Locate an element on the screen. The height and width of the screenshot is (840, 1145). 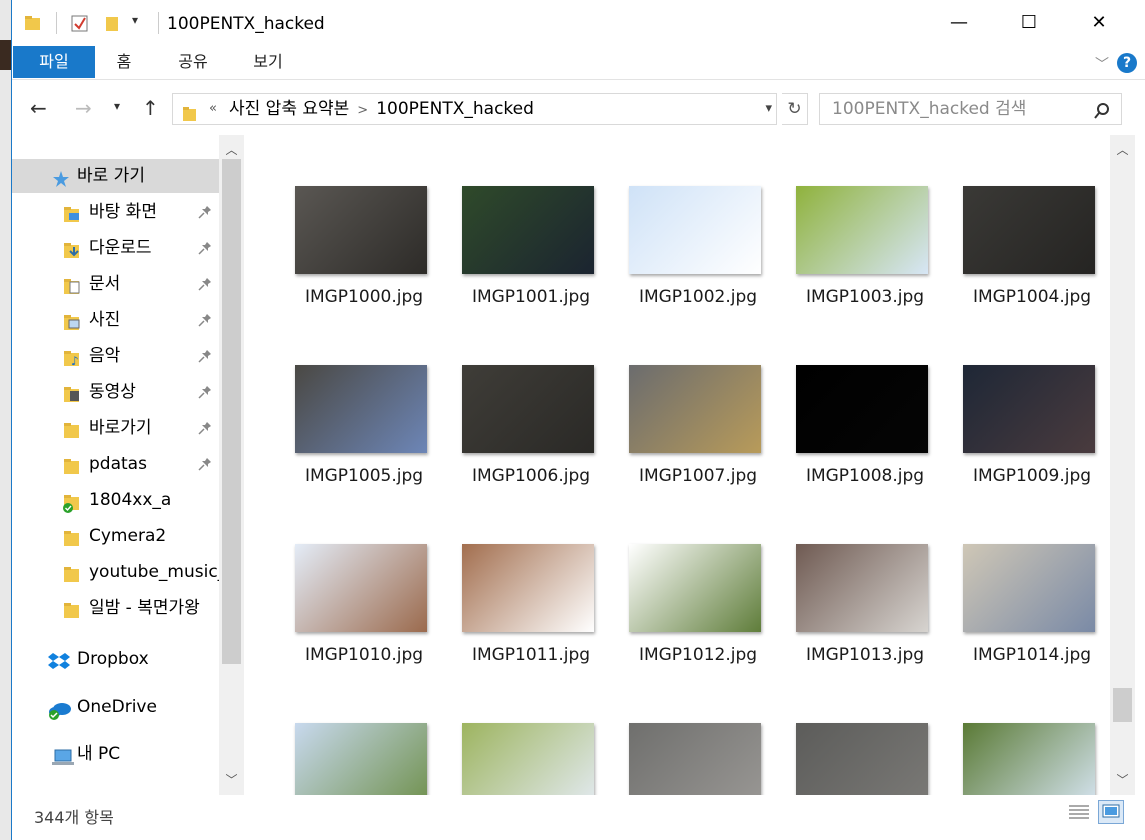
navigation-scrollbar-thumb is located at coordinates (231, 411).